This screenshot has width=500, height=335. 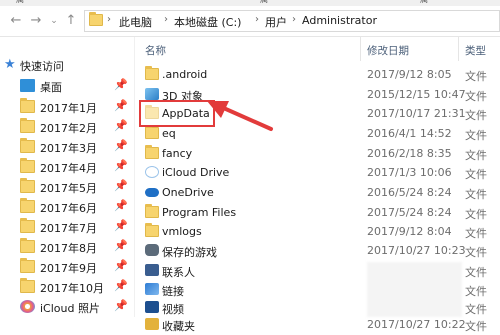 I want to click on sidebar-item-icloud-photos: iCloud 照片 📌, so click(x=66, y=307).